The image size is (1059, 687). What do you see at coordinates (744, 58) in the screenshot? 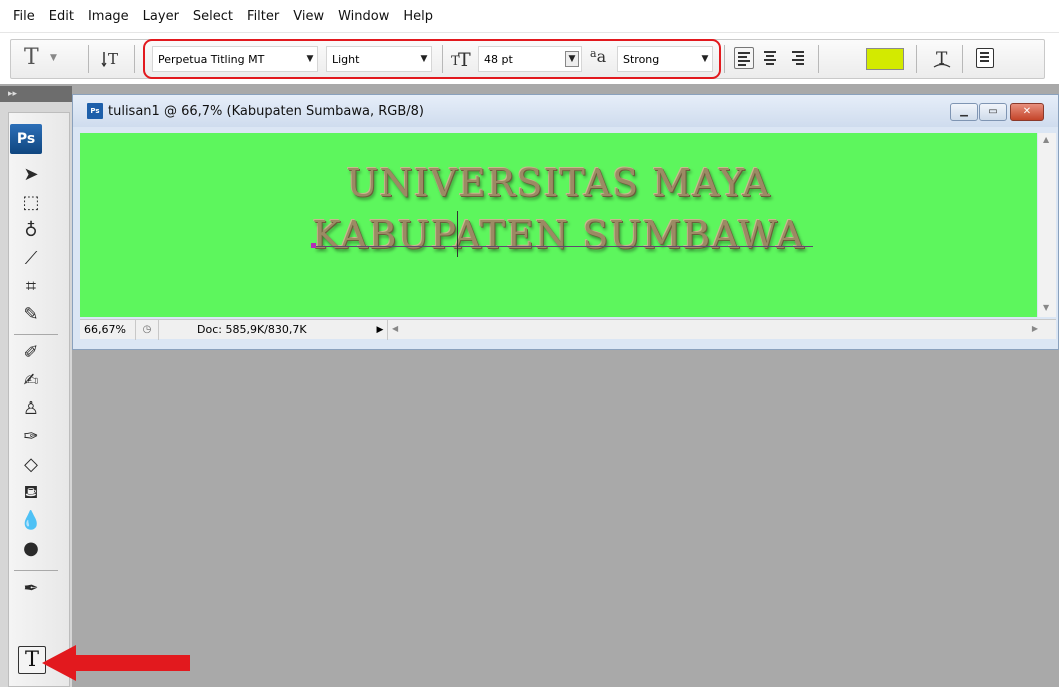
I see `align-left-button` at bounding box center [744, 58].